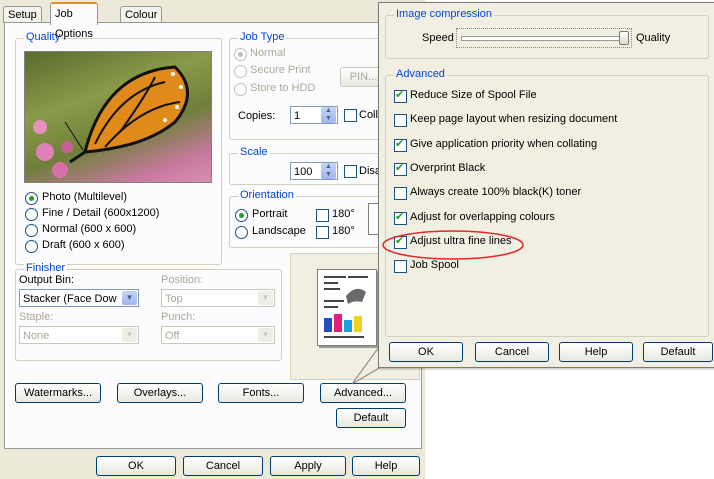 The image size is (714, 479). I want to click on job-type-secure-label: Secure Print, so click(280, 70).